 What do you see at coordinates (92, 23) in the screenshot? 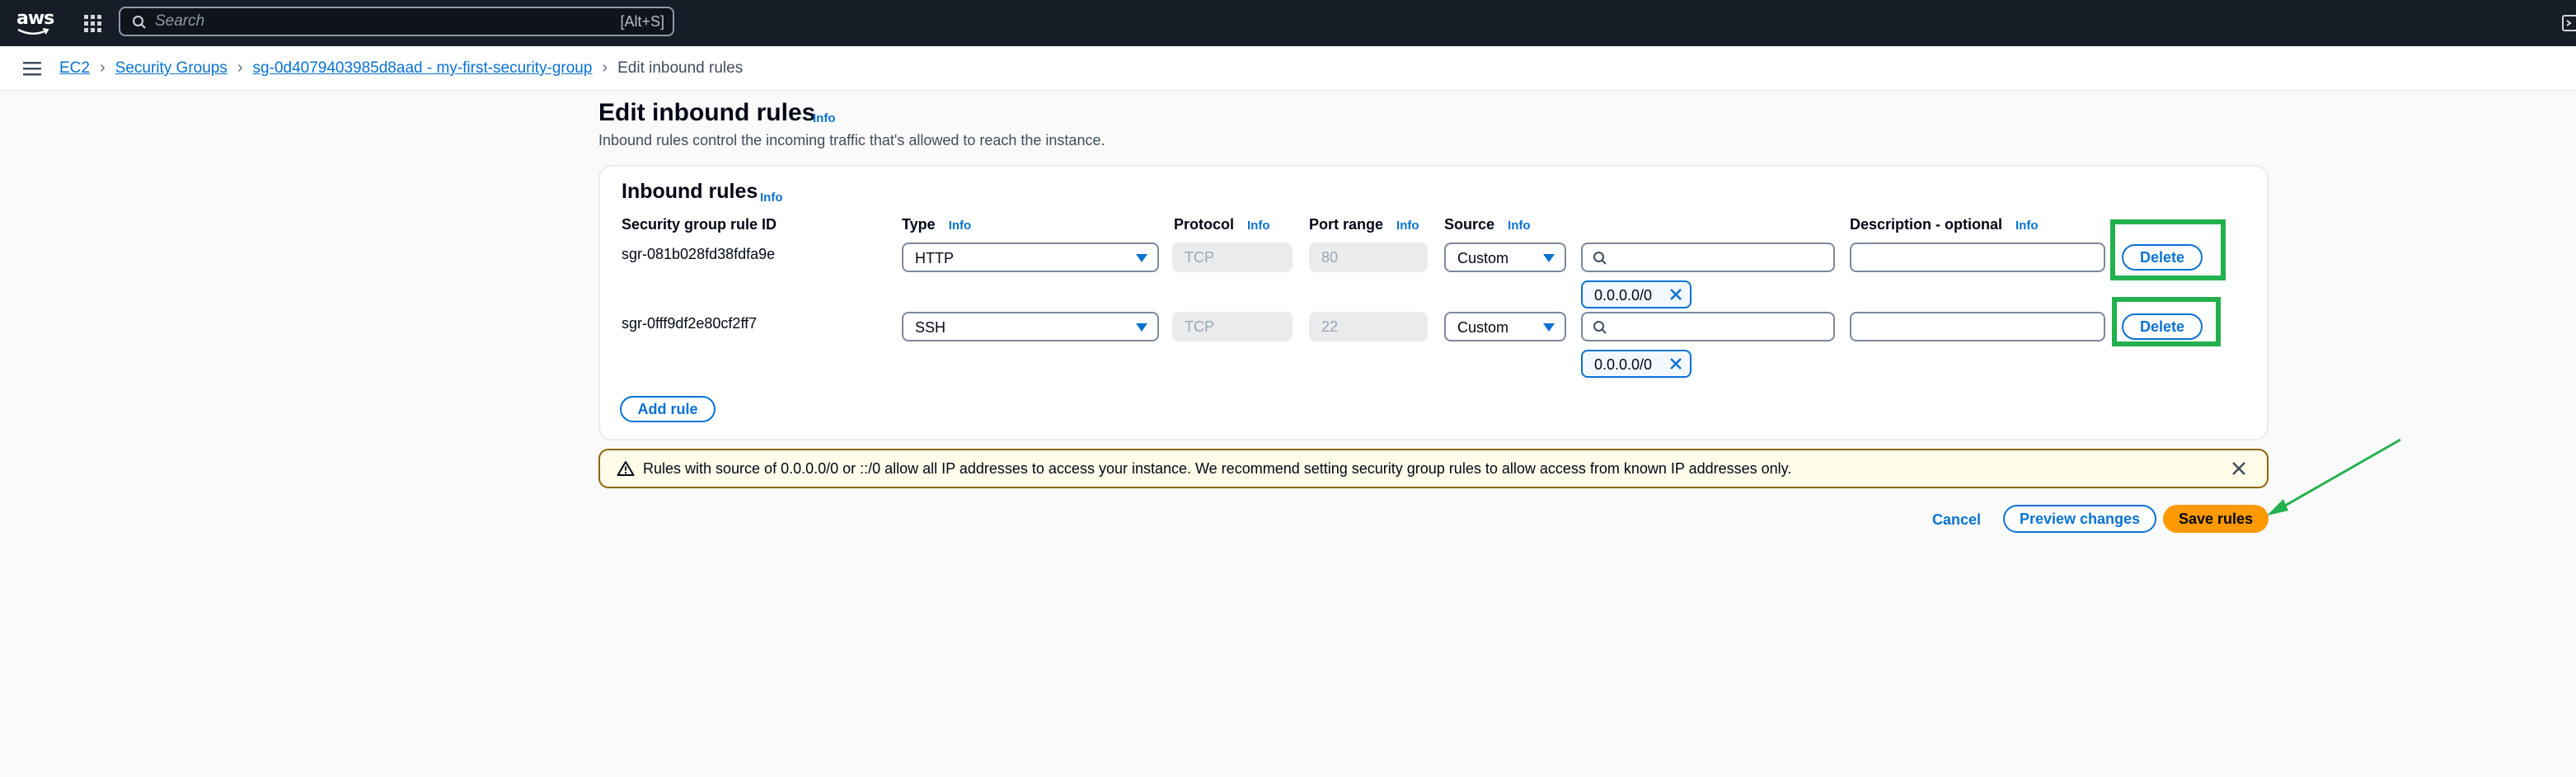
I see `services-grid-icon` at bounding box center [92, 23].